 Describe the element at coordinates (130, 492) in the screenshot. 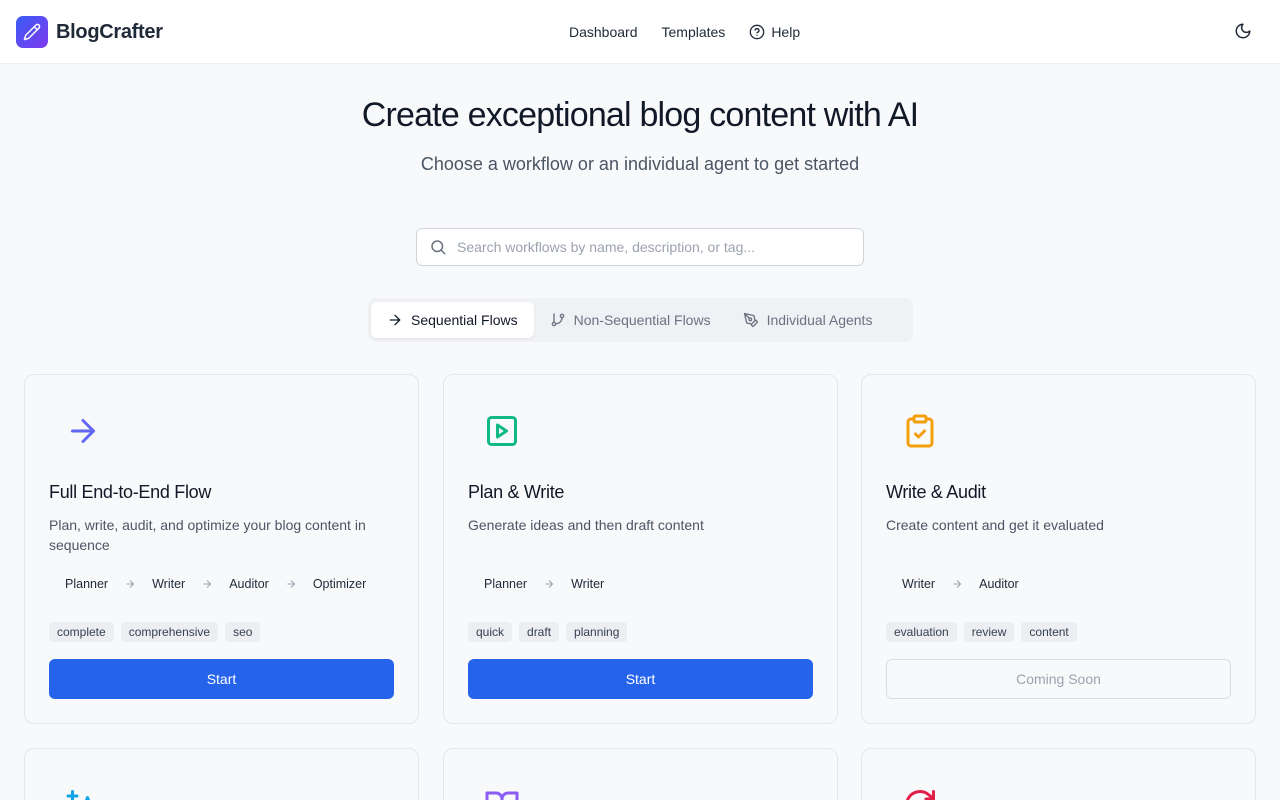

I see `card-title: Full End-to-End Flow` at that location.